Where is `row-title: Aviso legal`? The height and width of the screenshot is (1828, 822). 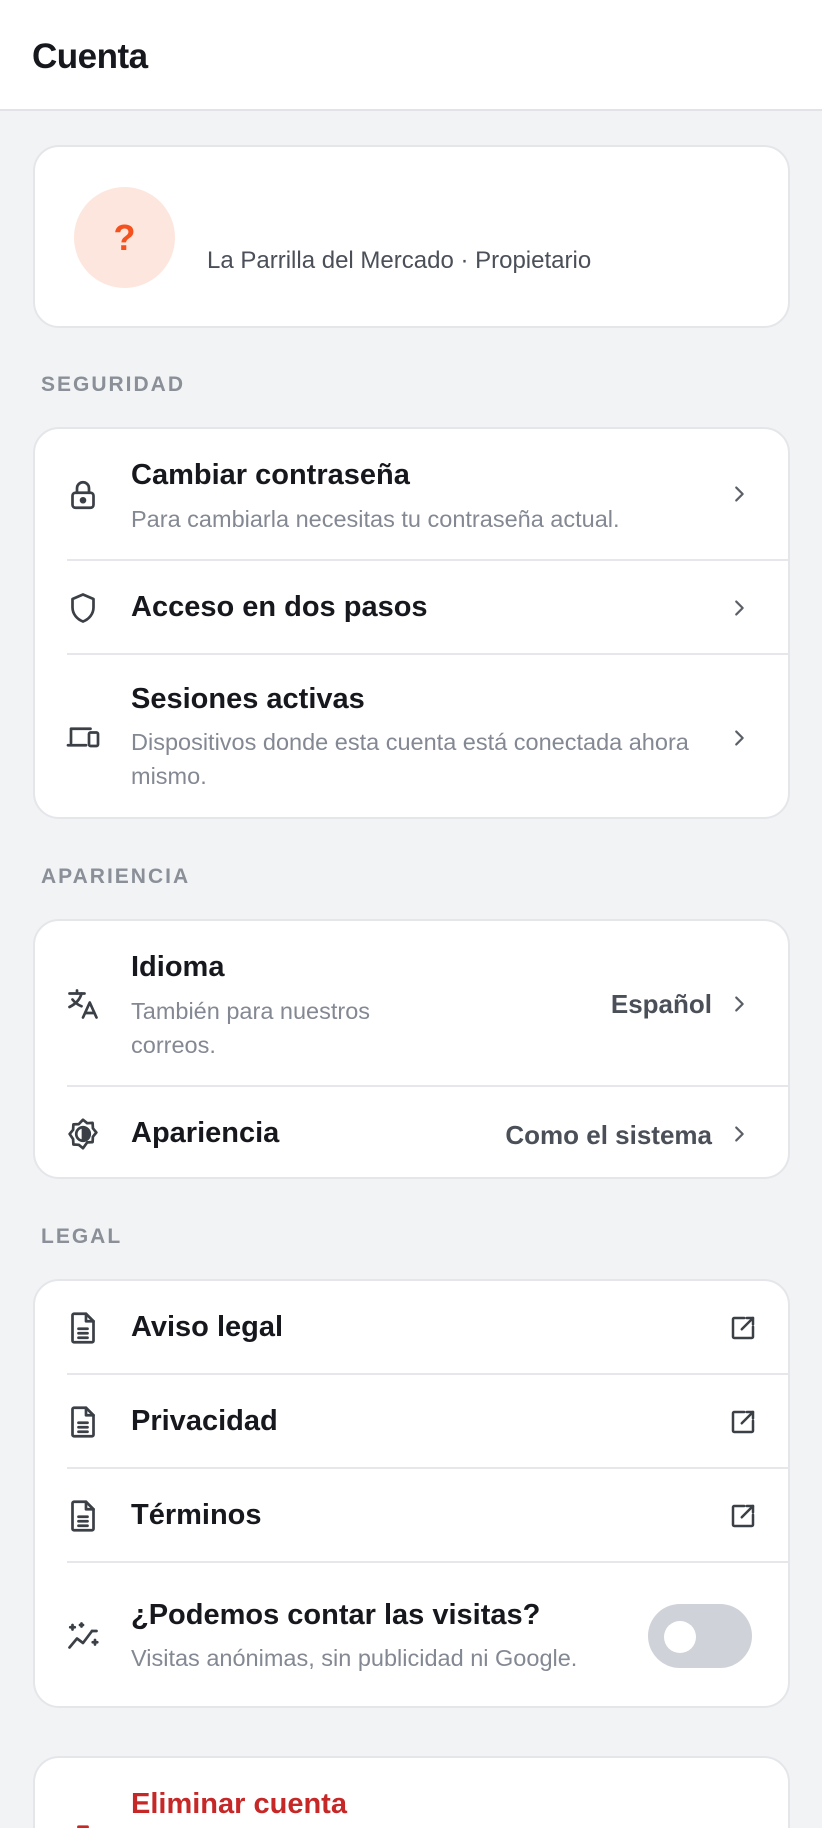 row-title: Aviso legal is located at coordinates (207, 1327).